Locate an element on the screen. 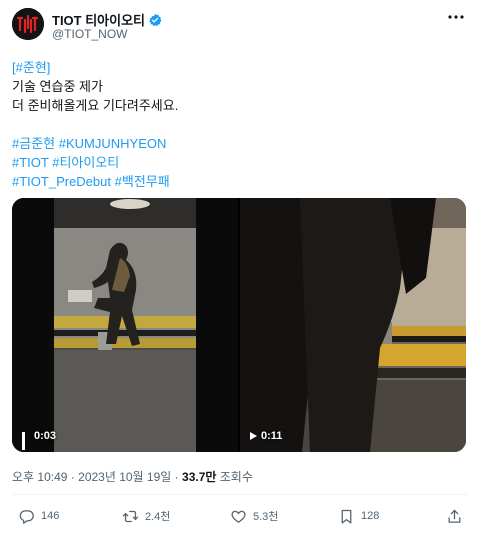  retweet-icon is located at coordinates (130, 516).